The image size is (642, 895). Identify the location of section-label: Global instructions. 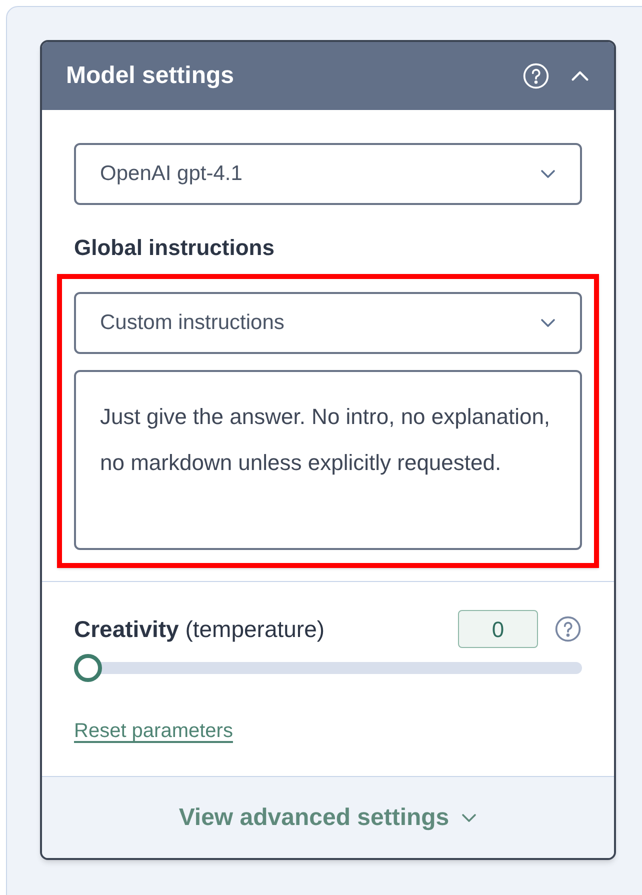
(175, 248).